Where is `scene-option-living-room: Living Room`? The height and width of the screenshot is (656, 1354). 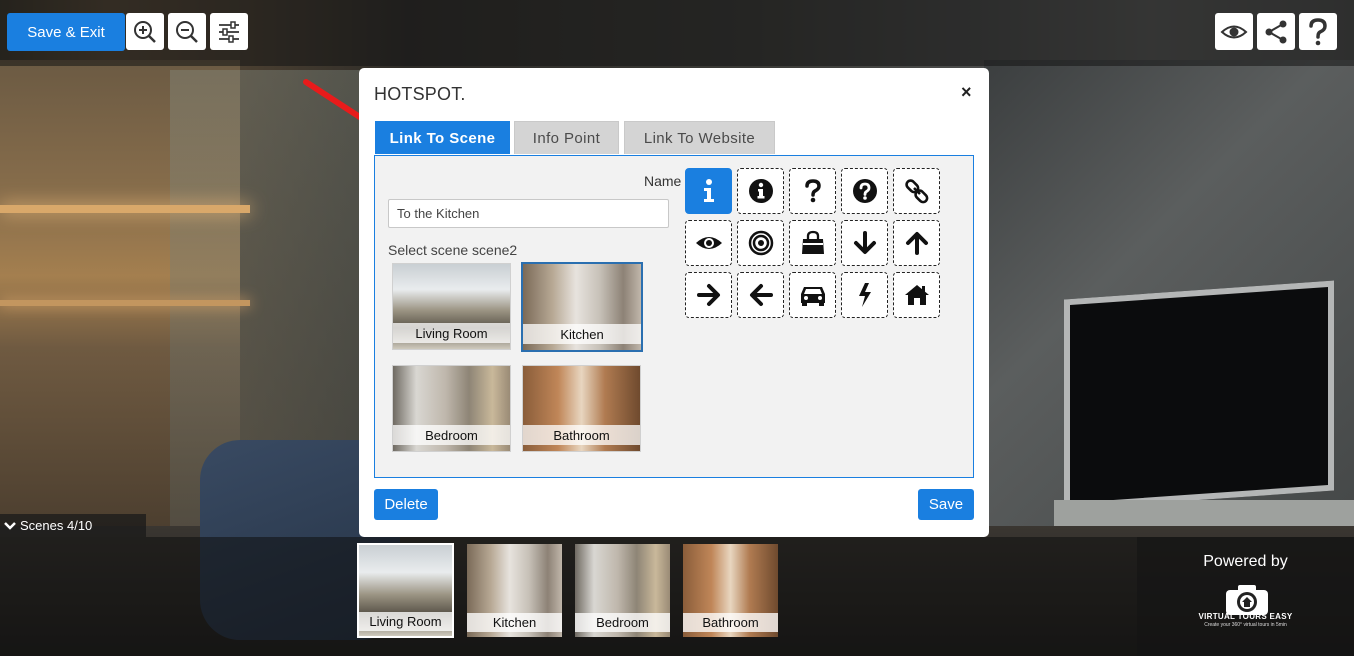
scene-option-living-room: Living Room is located at coordinates (451, 306).